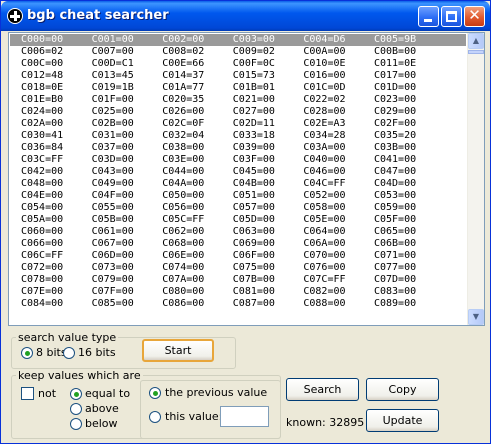 This screenshot has height=444, width=491. What do you see at coordinates (257, 208) in the screenshot?
I see `memory-cell: C057=00` at bounding box center [257, 208].